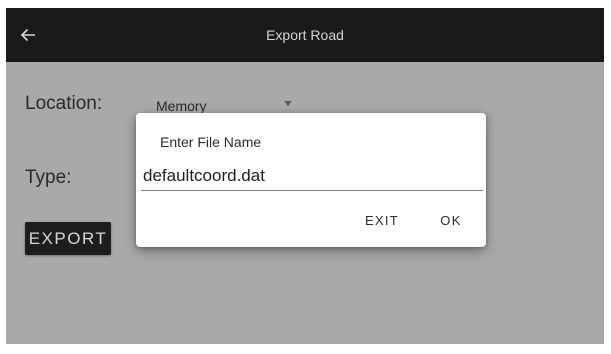 This screenshot has height=354, width=611. What do you see at coordinates (48, 177) in the screenshot?
I see `type-label: Type:` at bounding box center [48, 177].